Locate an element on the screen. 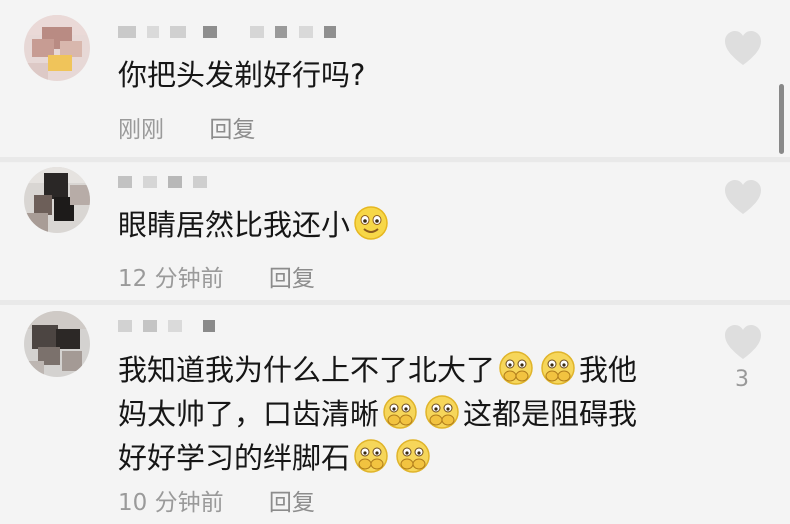 The height and width of the screenshot is (524, 790). comment-line: 我知道我为什么上不了北大了 我他 is located at coordinates (377, 370).